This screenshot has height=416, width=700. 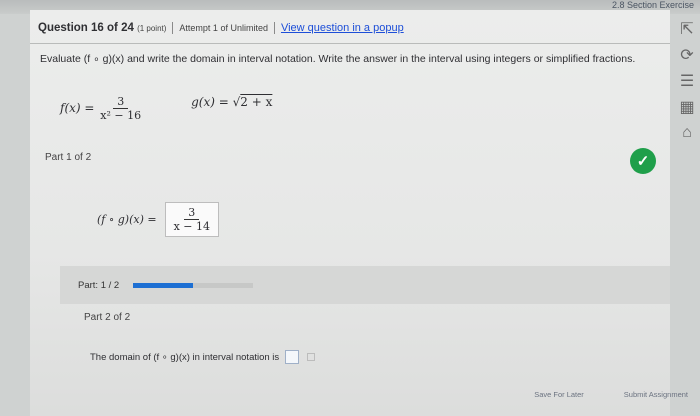 I want to click on part-2-label: Part 2 of 2, so click(x=107, y=317).